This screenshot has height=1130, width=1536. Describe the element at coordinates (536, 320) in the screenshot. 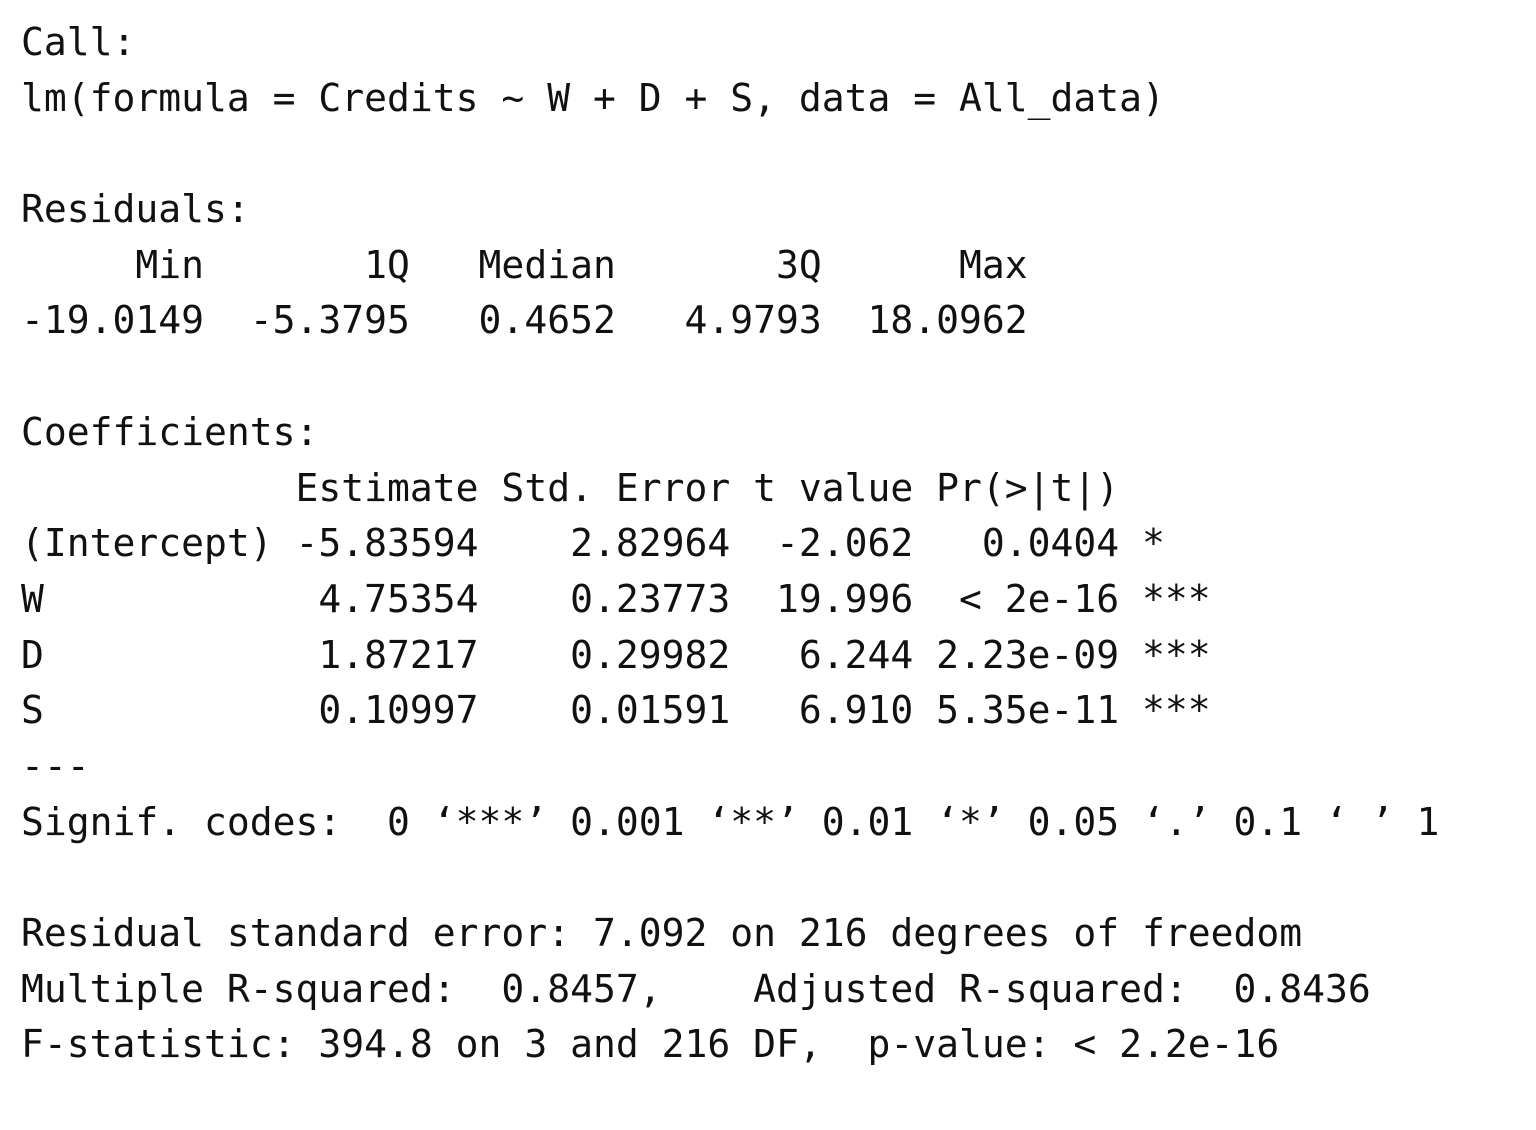

I see `residuals-values: -19.0149 -5.3795 0.4652 4.9793 18.0962` at that location.